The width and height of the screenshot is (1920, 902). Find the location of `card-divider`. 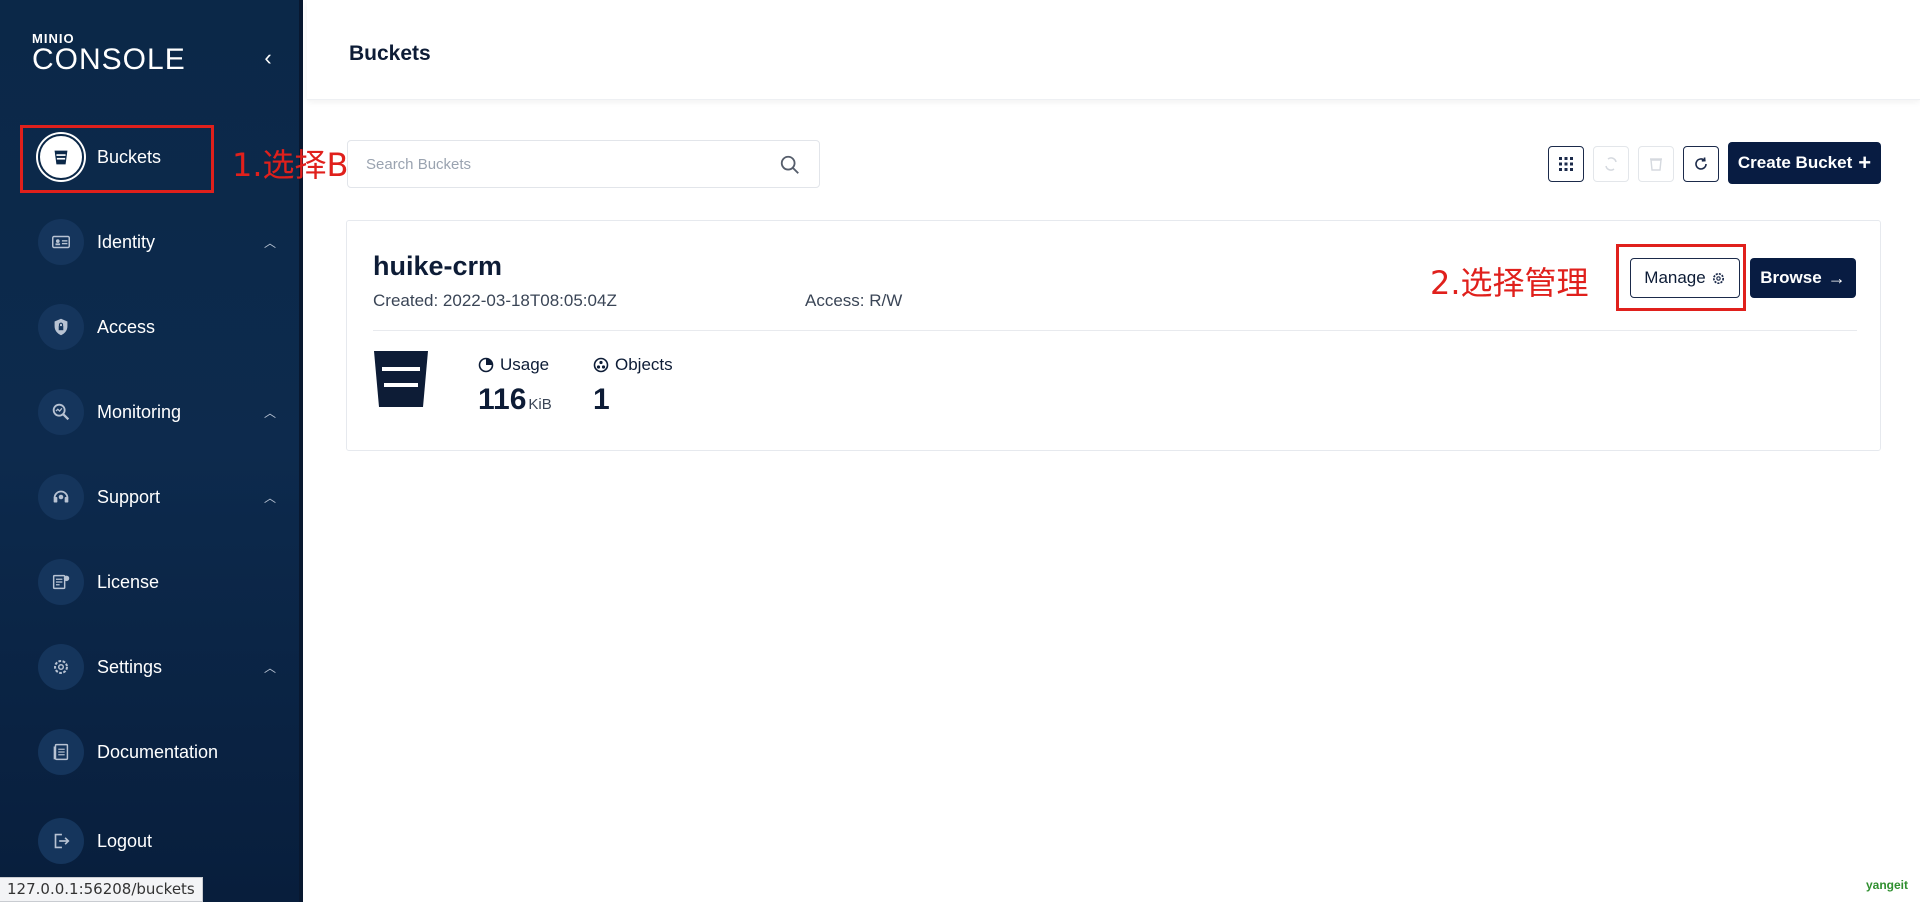

card-divider is located at coordinates (1115, 330).